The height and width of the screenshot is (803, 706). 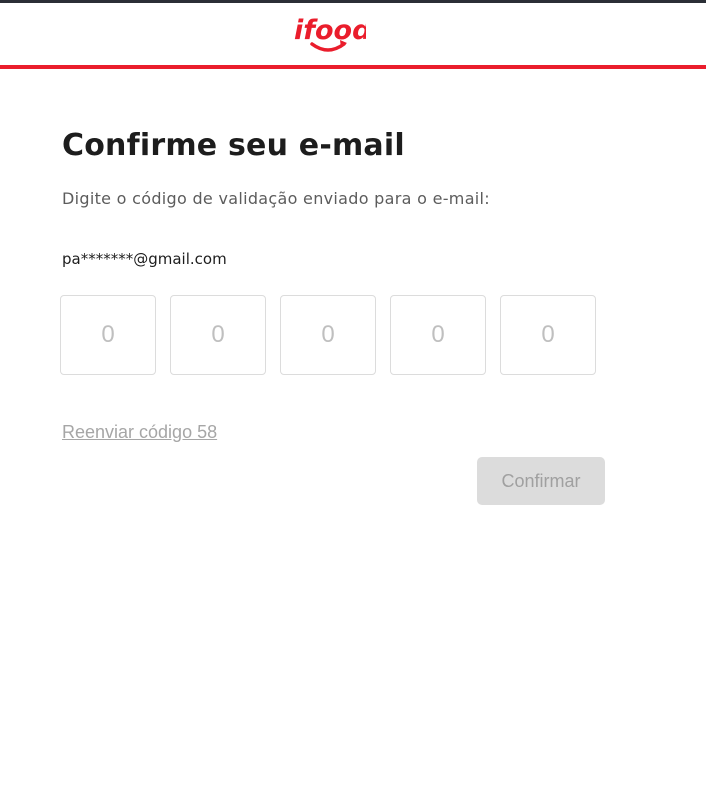 What do you see at coordinates (330, 30) in the screenshot?
I see `logo-text: ifood` at bounding box center [330, 30].